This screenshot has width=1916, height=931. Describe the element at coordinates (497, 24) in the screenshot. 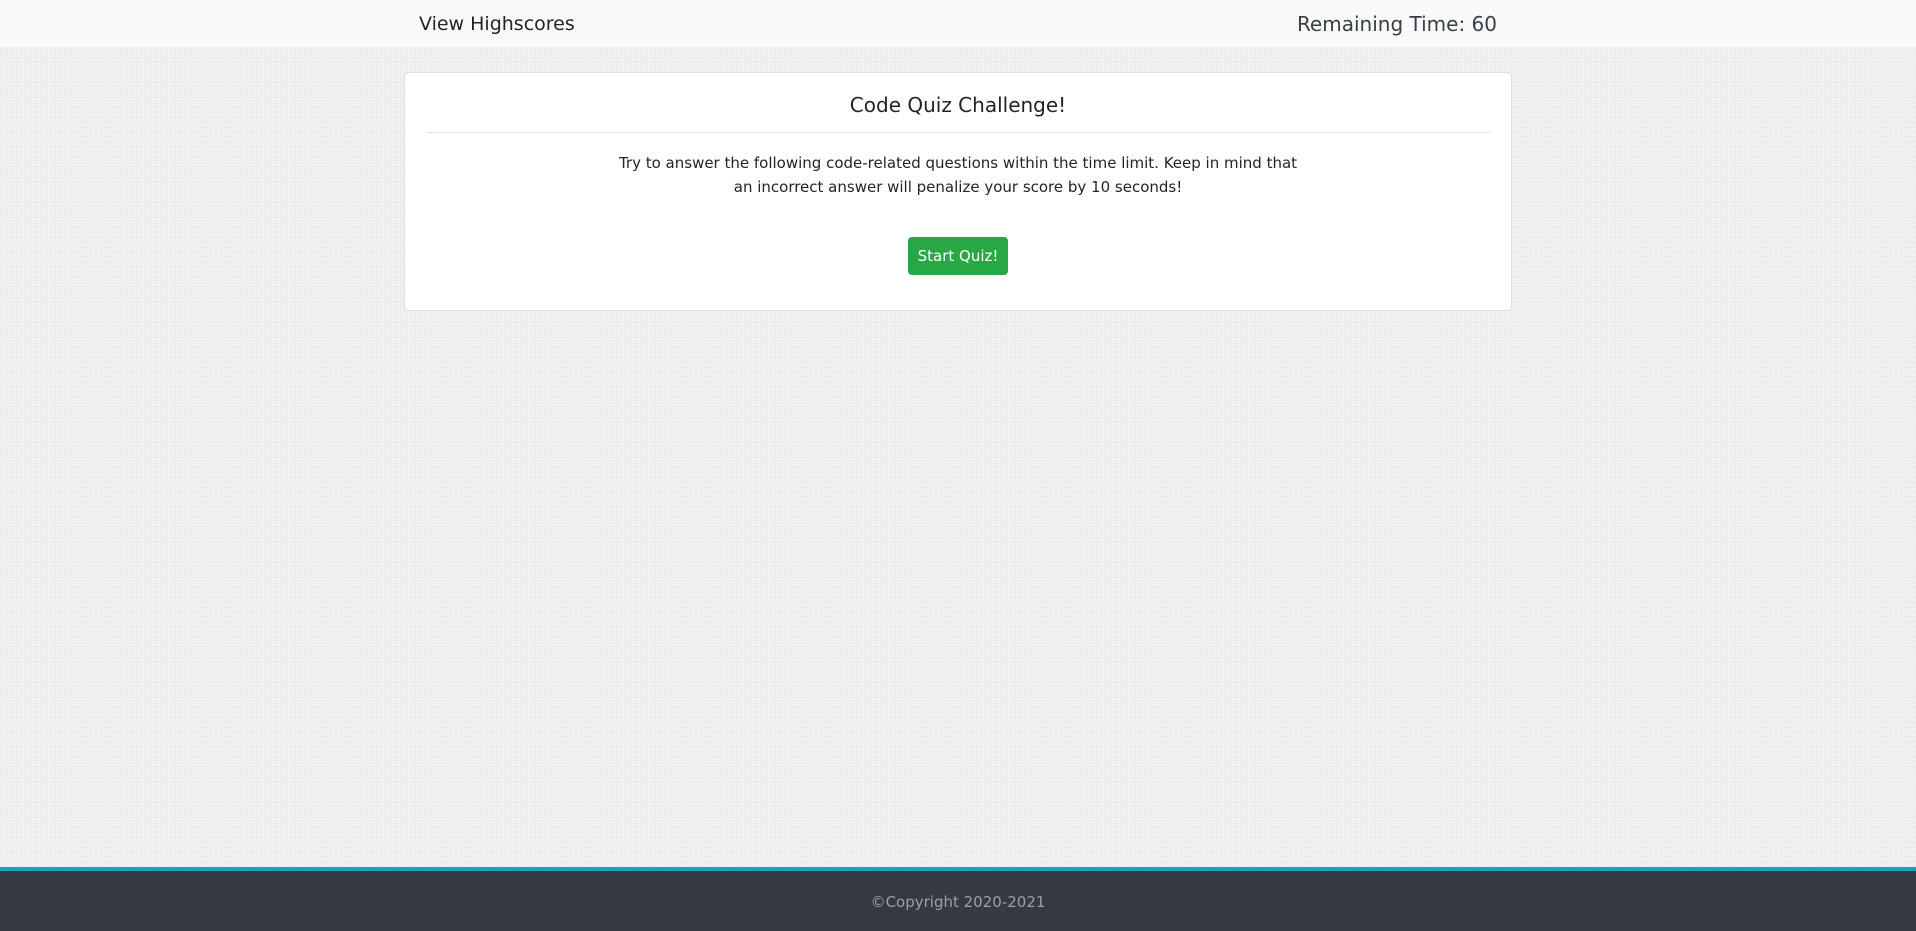

I see `view-highscores-link: View Highscores` at that location.